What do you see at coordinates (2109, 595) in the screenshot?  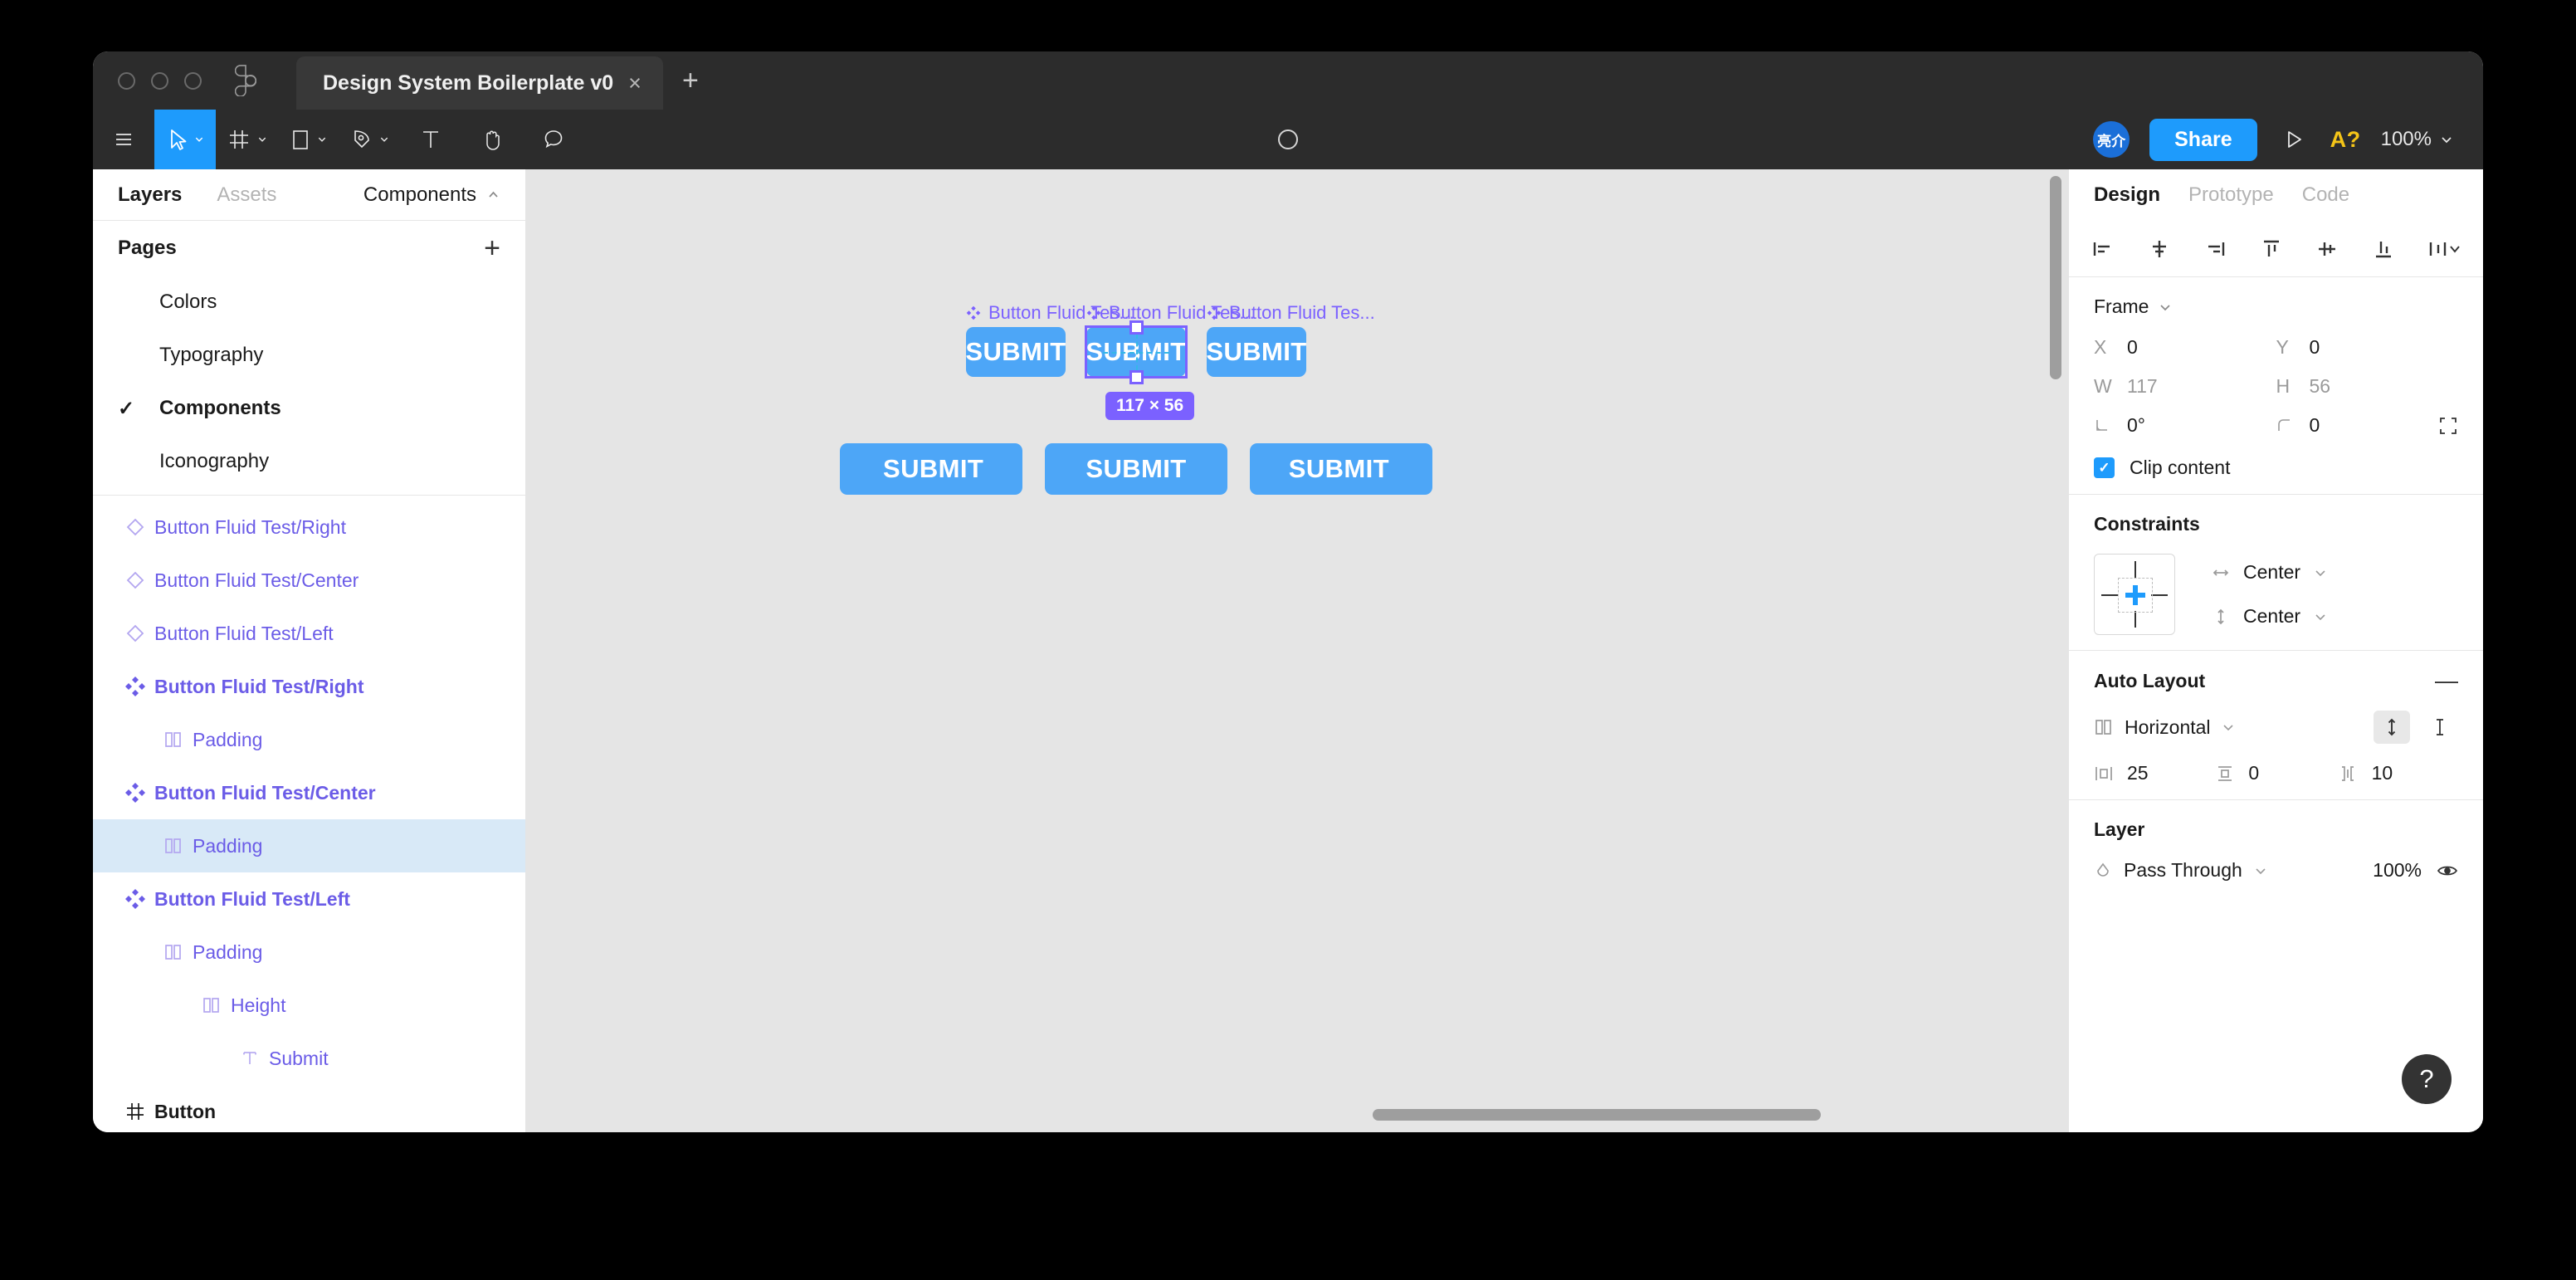 I see `constraint-left-handle` at bounding box center [2109, 595].